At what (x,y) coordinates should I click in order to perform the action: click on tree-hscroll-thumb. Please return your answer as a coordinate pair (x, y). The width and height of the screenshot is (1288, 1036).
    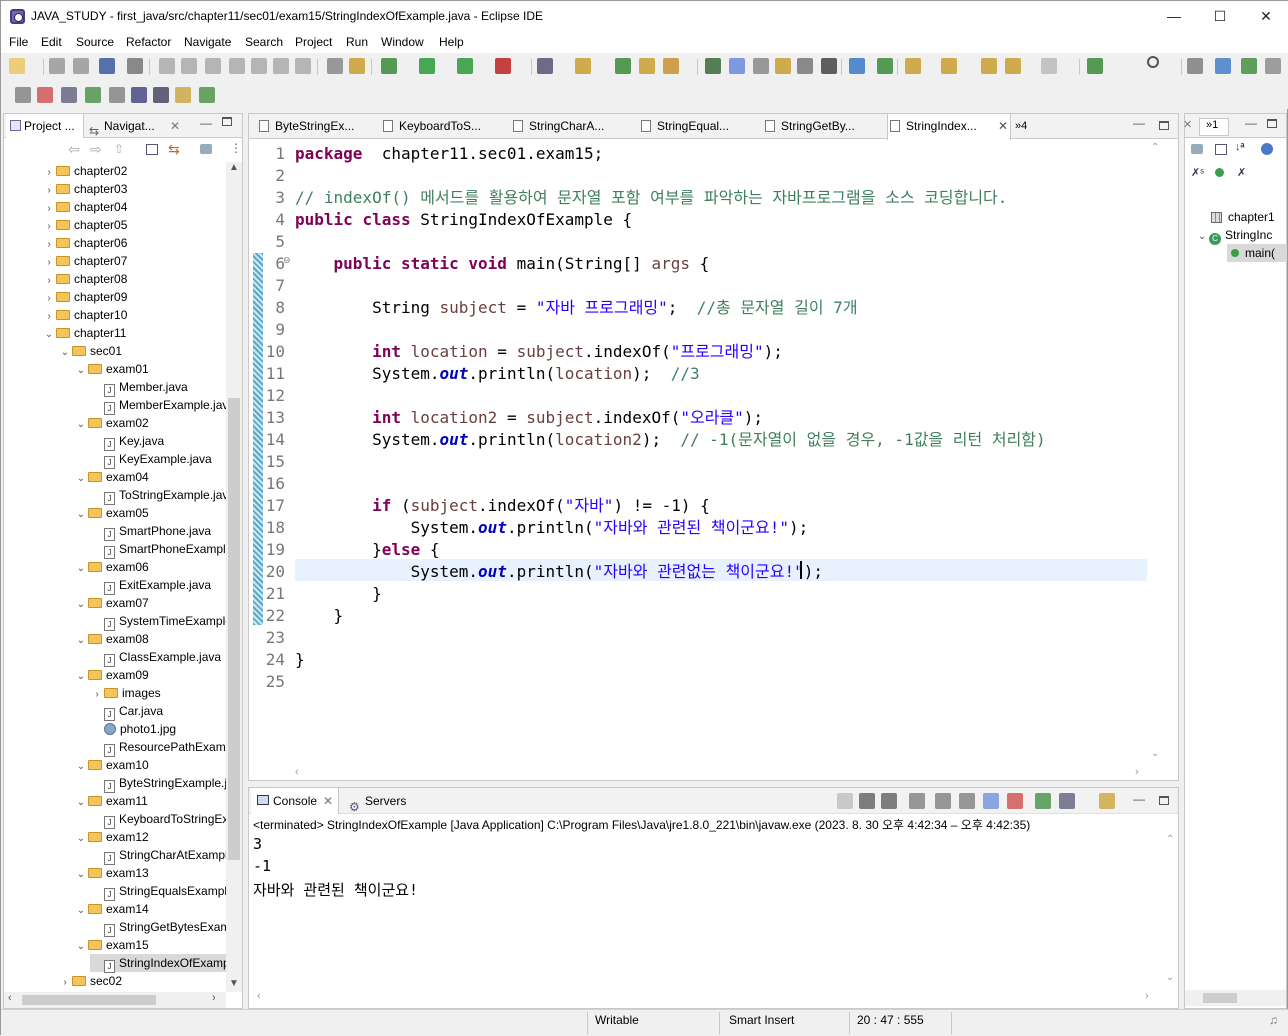
    Looking at the image, I should click on (89, 1000).